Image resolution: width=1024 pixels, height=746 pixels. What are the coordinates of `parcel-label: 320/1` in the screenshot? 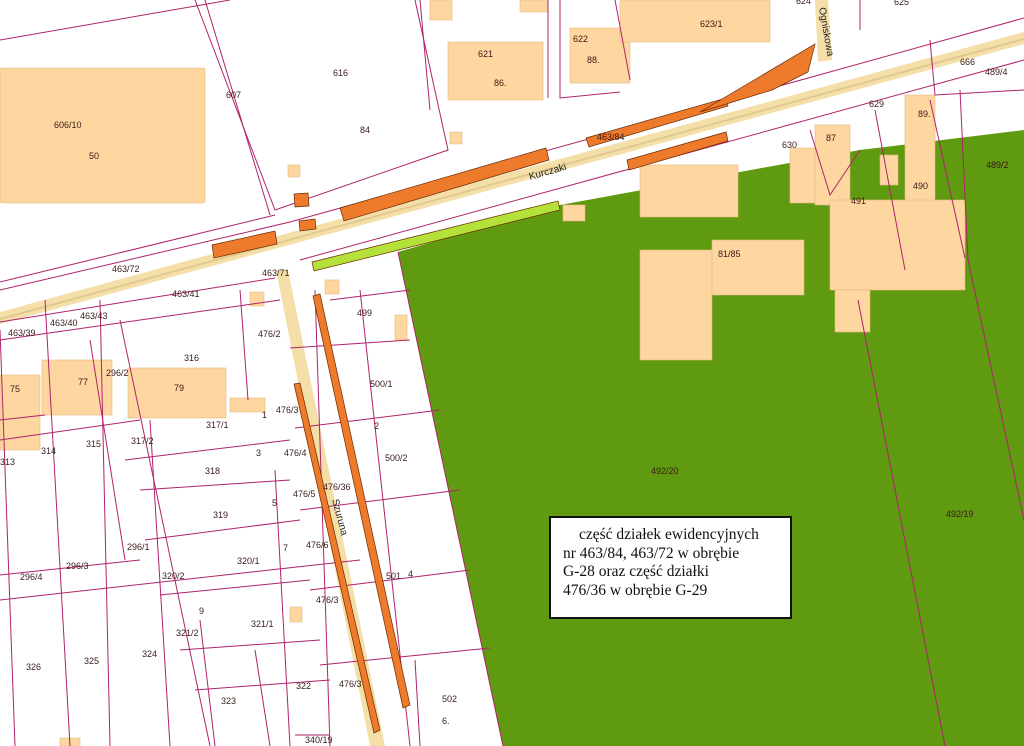 It's located at (248, 561).